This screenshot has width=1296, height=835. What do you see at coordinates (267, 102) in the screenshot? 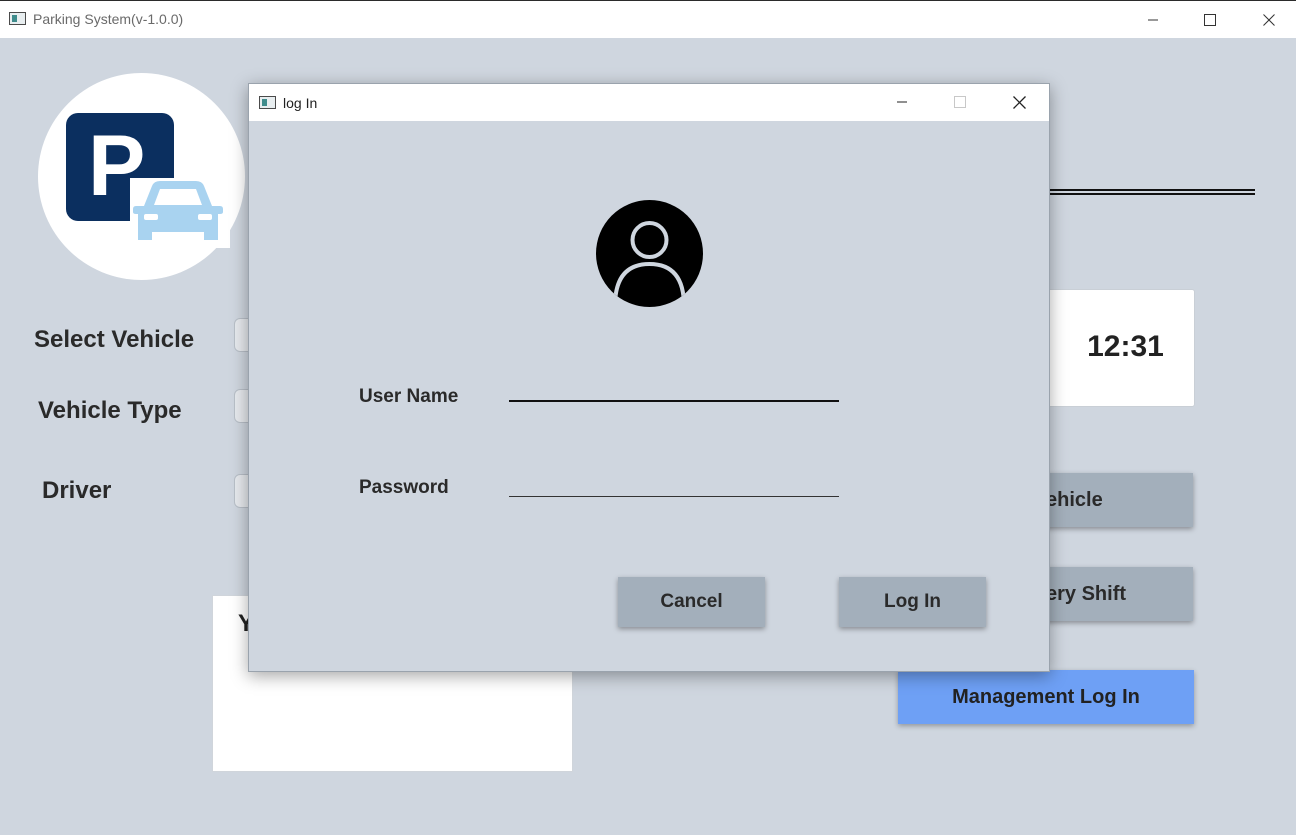
I see `dialog-app-icon` at bounding box center [267, 102].